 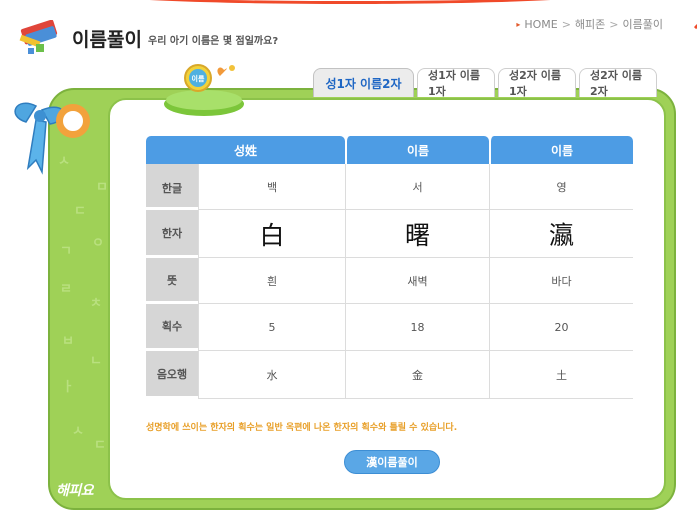 I want to click on table-row-meaning: 뜻 흰 새벽 바다, so click(x=389, y=281).